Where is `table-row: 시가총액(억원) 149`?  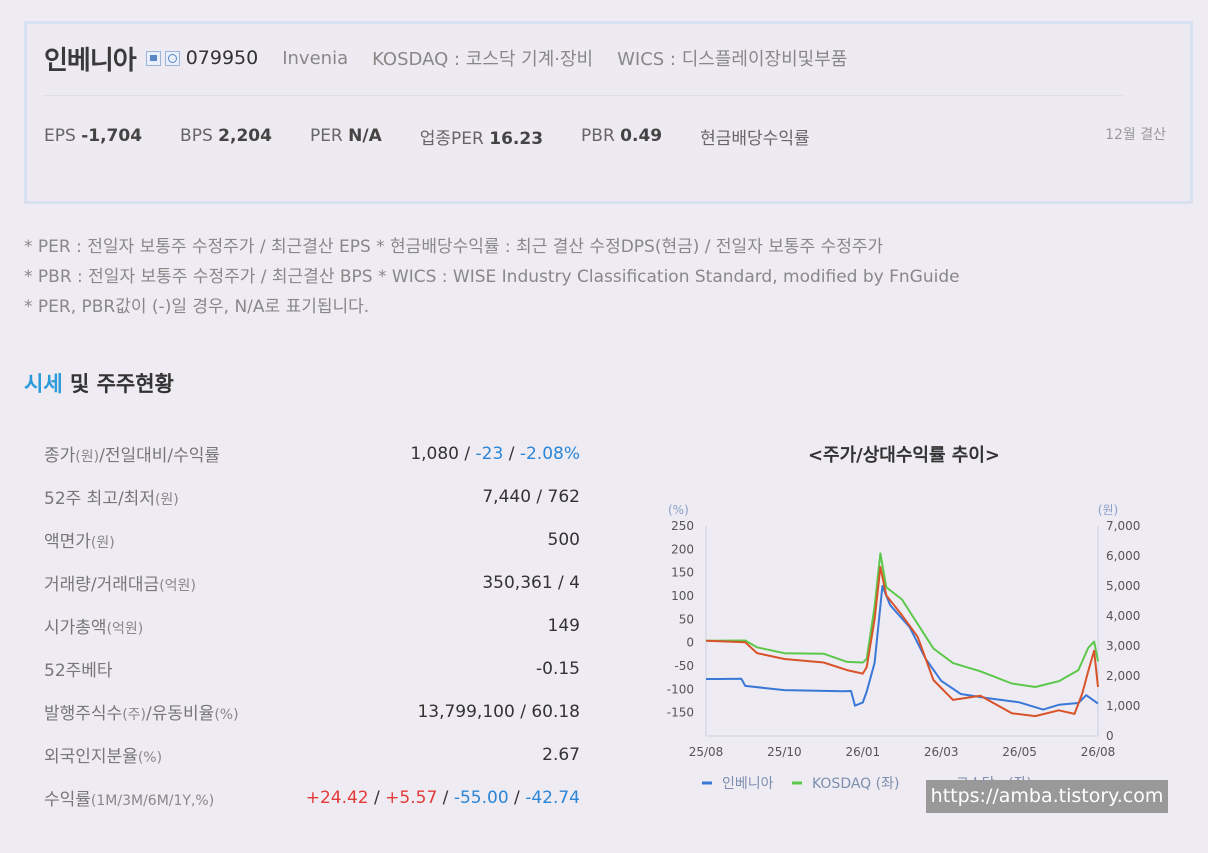 table-row: 시가총액(억원) 149 is located at coordinates (302, 625).